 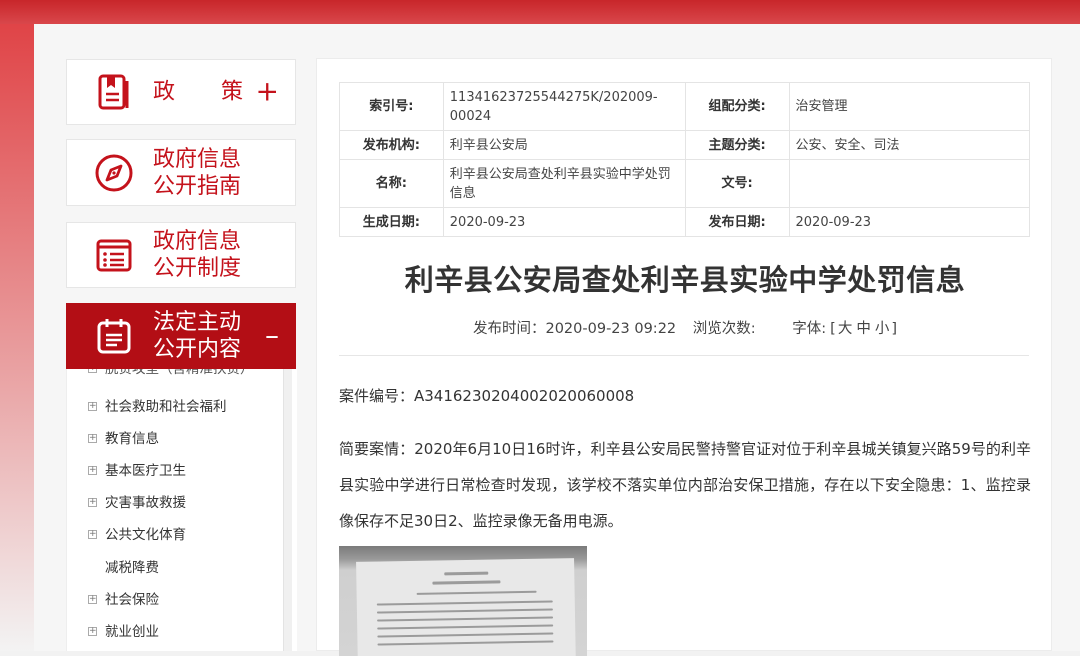 What do you see at coordinates (737, 106) in the screenshot?
I see `category-label: 组配分类:` at bounding box center [737, 106].